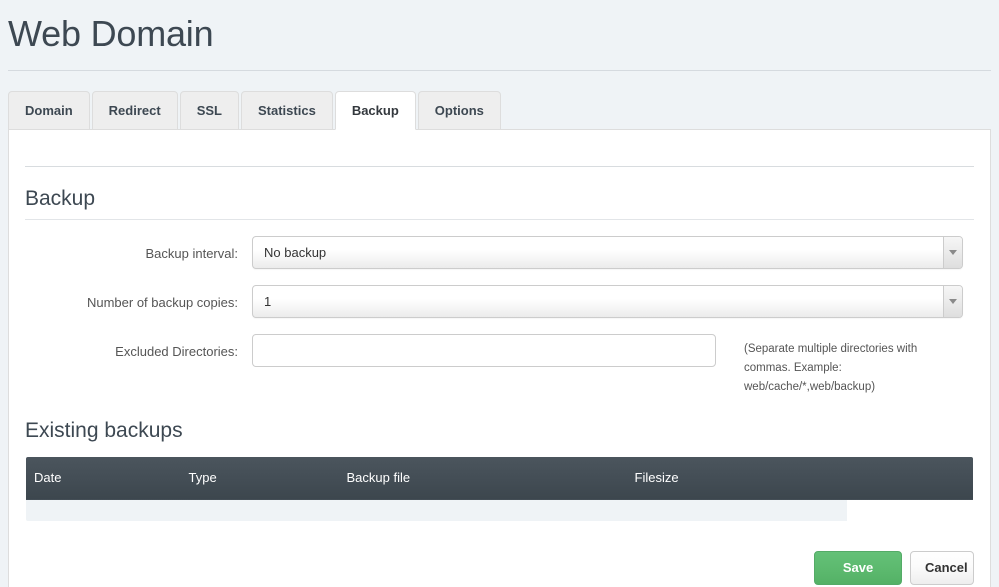  What do you see at coordinates (60, 198) in the screenshot?
I see `section-title-backup: Backup` at bounding box center [60, 198].